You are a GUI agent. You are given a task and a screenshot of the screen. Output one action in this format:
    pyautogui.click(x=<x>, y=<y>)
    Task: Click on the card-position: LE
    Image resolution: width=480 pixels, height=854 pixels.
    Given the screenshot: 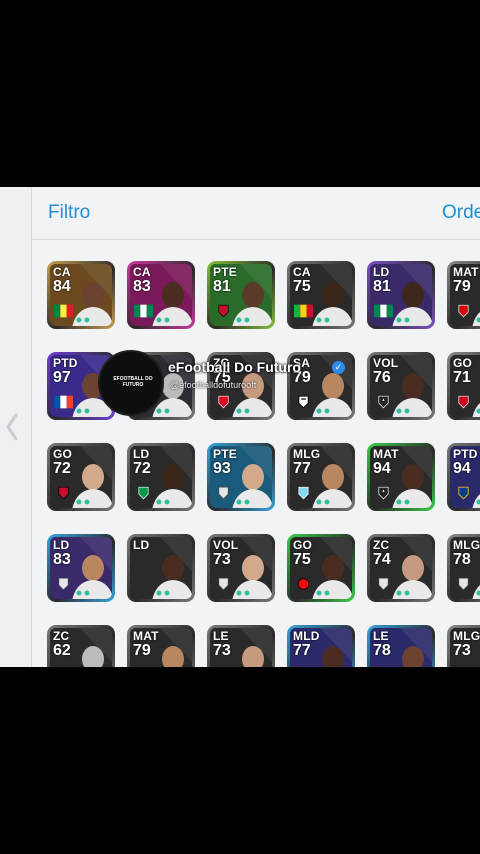 What is the action you would take?
    pyautogui.click(x=221, y=636)
    